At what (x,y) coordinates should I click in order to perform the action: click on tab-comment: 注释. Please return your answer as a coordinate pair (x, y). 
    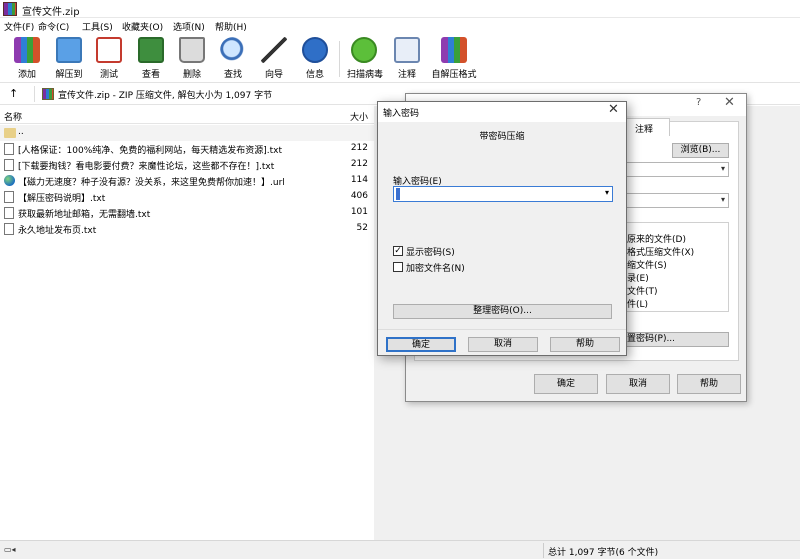
    Looking at the image, I should click on (647, 127).